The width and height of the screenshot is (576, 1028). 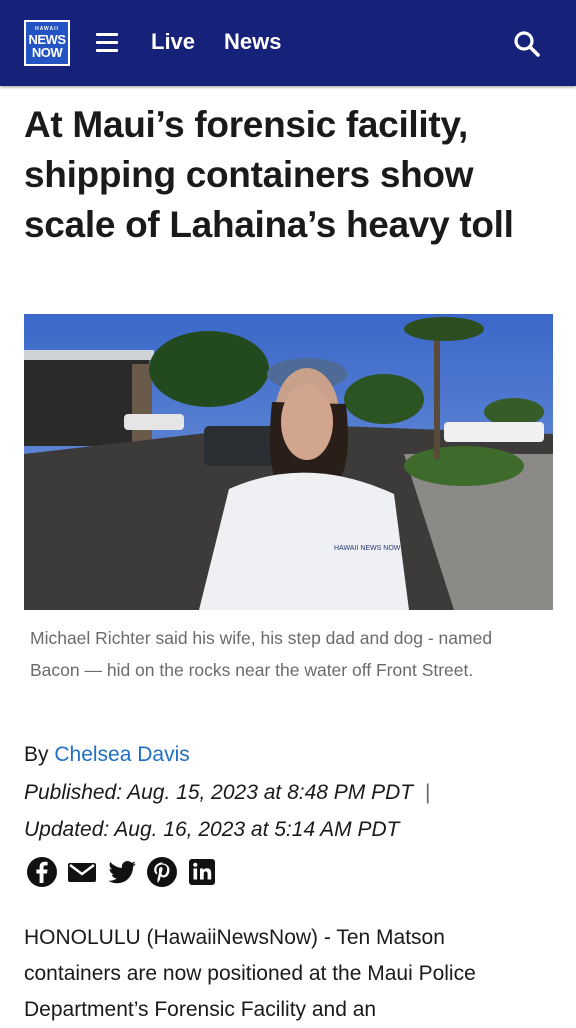 I want to click on logo-text-now: NOW, so click(x=47, y=52).